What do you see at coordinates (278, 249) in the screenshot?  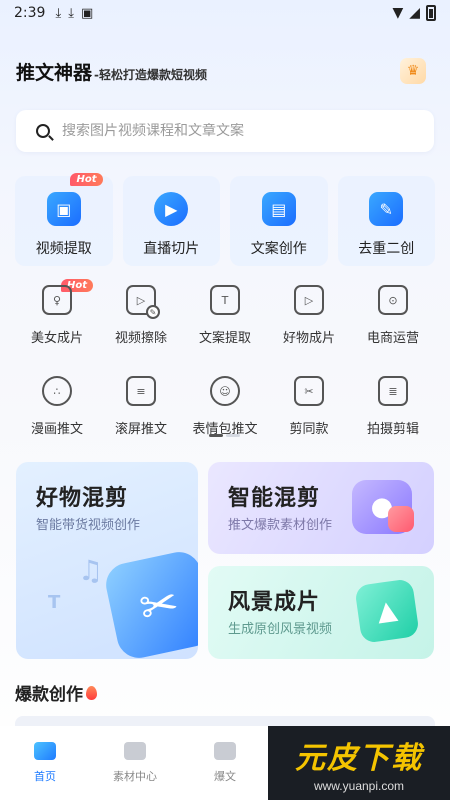 I see `tool-label: 文案创作` at bounding box center [278, 249].